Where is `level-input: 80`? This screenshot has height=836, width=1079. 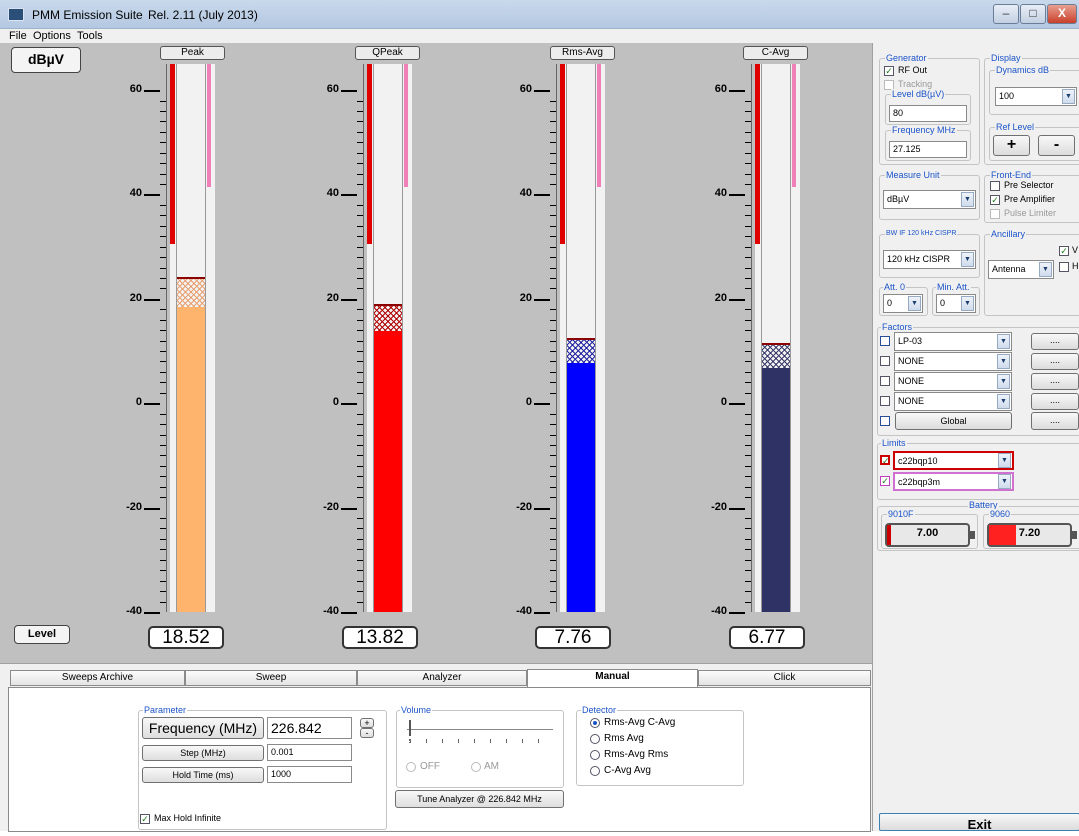 level-input: 80 is located at coordinates (928, 113).